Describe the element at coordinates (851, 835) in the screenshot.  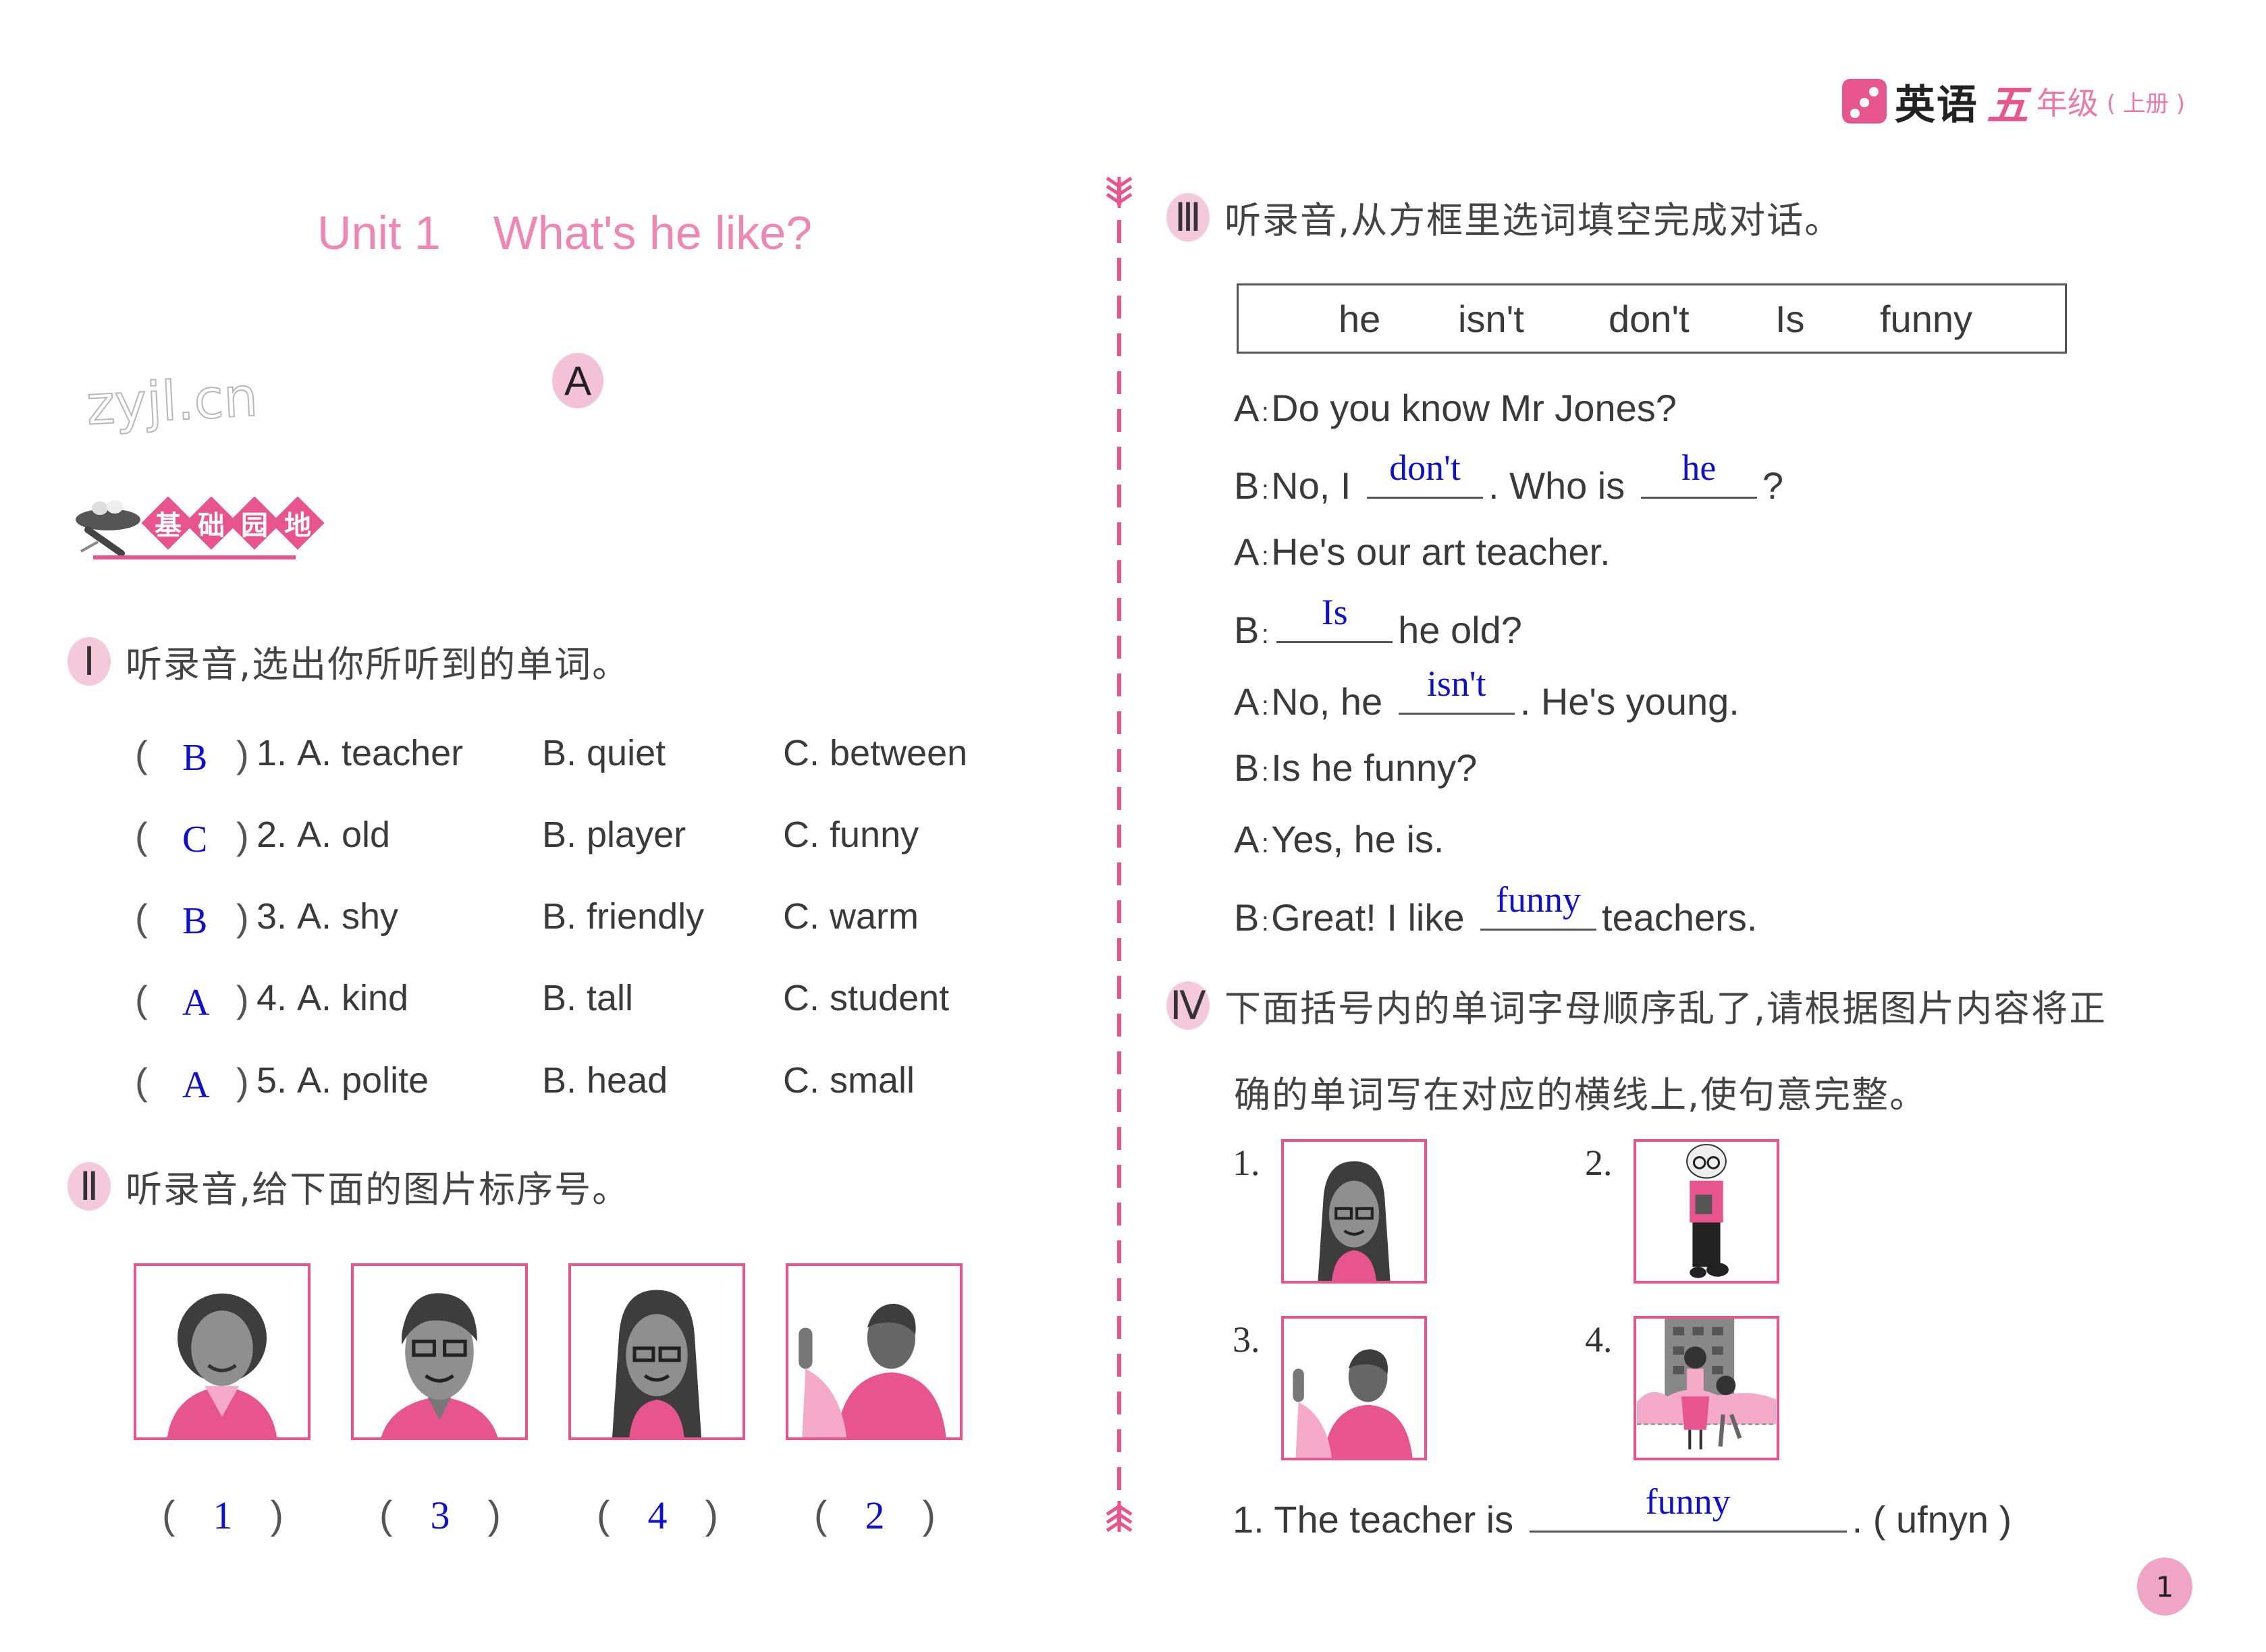
I see `option-c: C. funny` at that location.